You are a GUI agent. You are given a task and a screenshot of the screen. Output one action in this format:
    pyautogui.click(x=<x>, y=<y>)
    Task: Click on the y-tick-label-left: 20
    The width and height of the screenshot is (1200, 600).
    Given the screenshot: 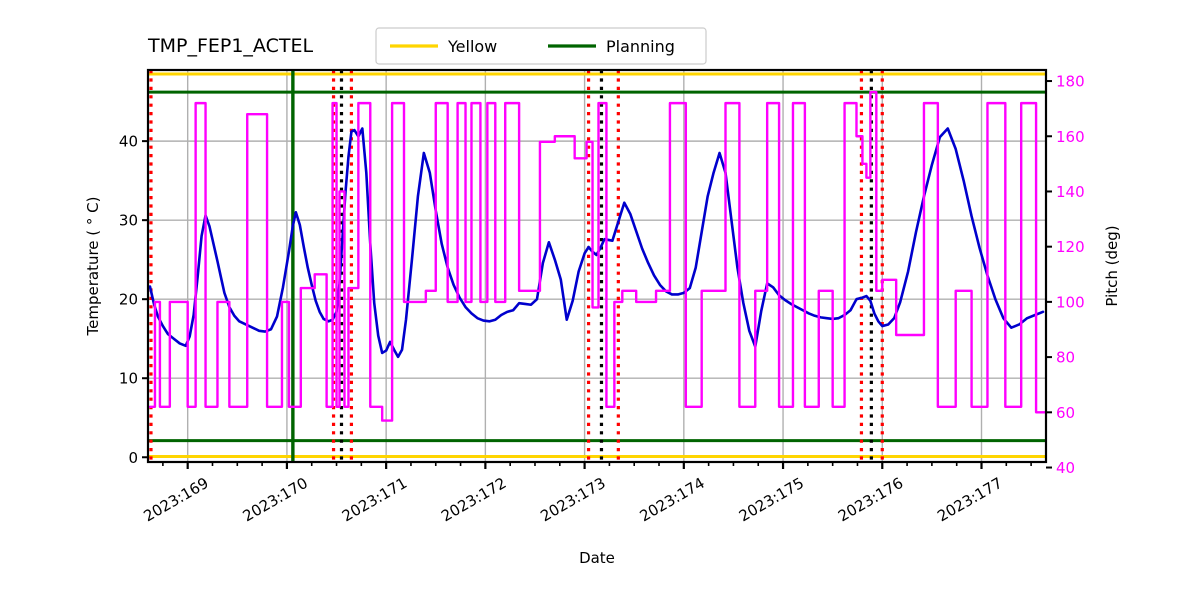 What is the action you would take?
    pyautogui.click(x=128, y=300)
    